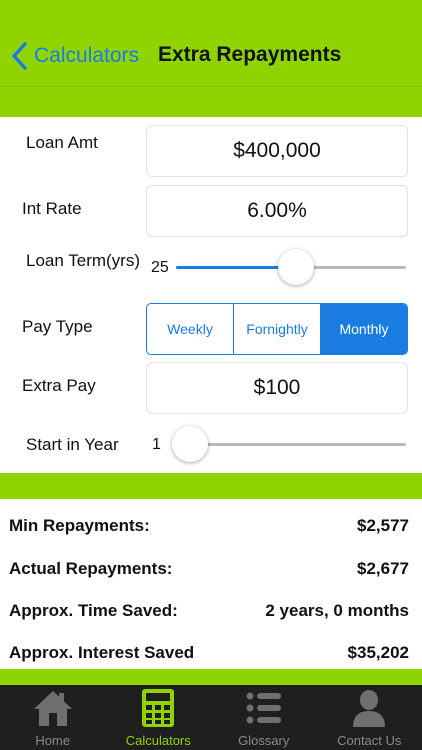  Describe the element at coordinates (79, 525) in the screenshot. I see `result-label: Min Repayments:` at that location.